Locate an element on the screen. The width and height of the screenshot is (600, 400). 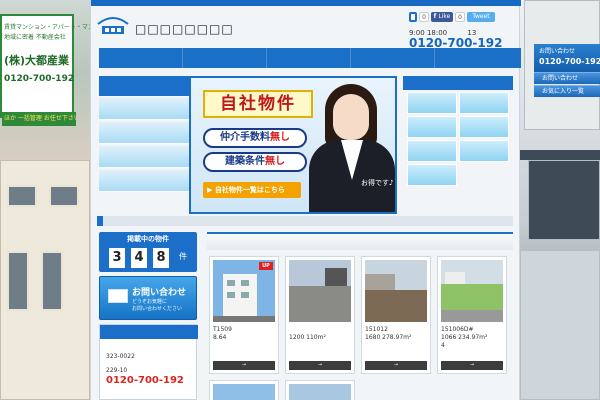
company-zip: 323-0022 is located at coordinates (120, 356).